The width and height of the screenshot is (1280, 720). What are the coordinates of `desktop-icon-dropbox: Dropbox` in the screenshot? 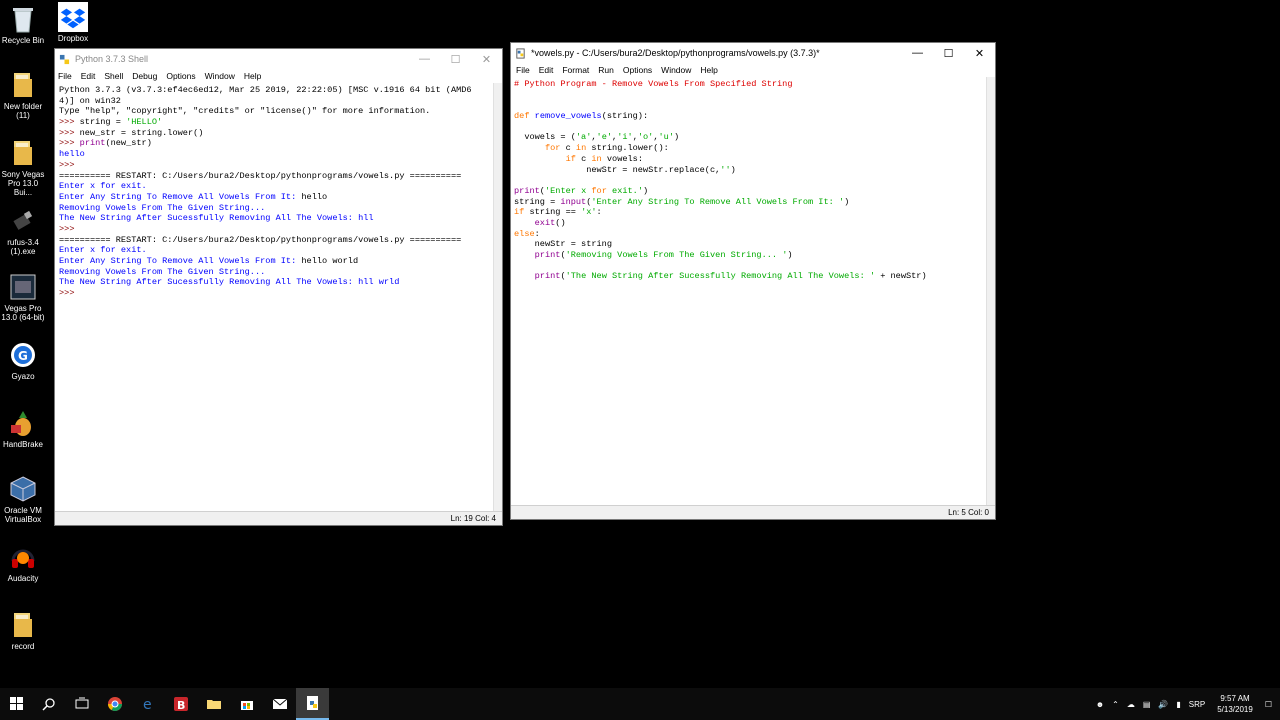 It's located at (73, 22).